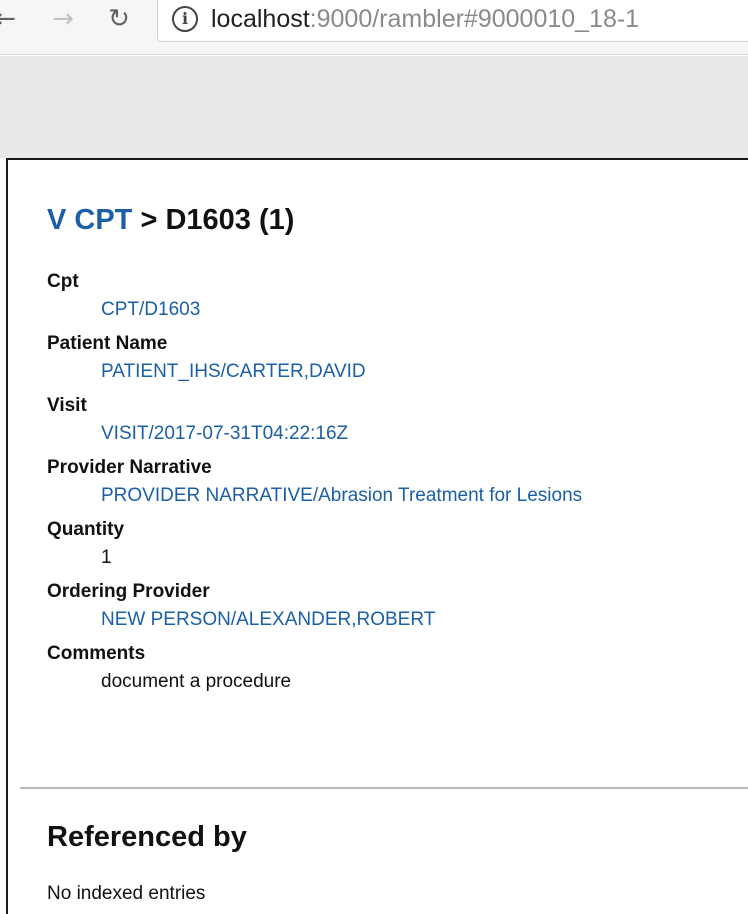 The height and width of the screenshot is (914, 748). What do you see at coordinates (106, 557) in the screenshot?
I see `field-value: 1` at bounding box center [106, 557].